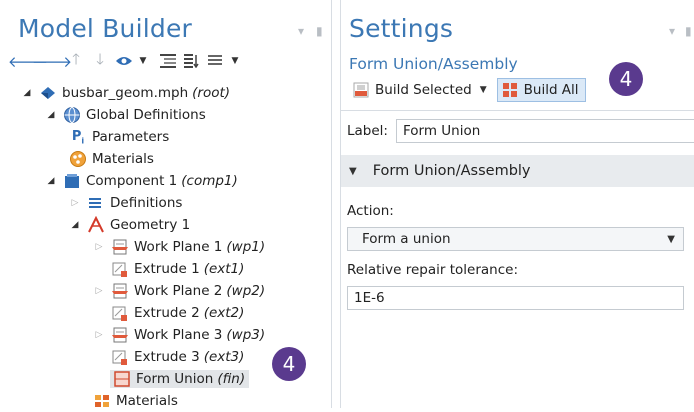  I want to click on collapse-icon, so click(192, 61).